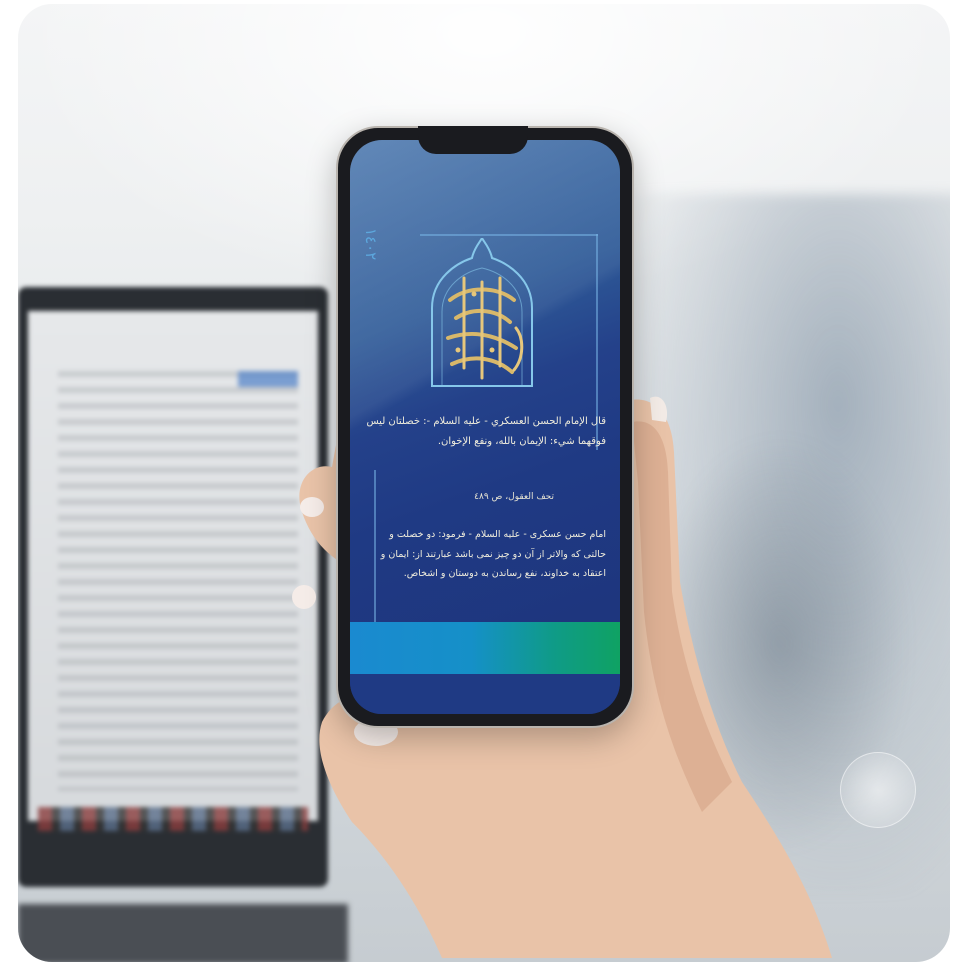 The image size is (956, 967). What do you see at coordinates (659, 409) in the screenshot?
I see `thumb-nail` at bounding box center [659, 409].